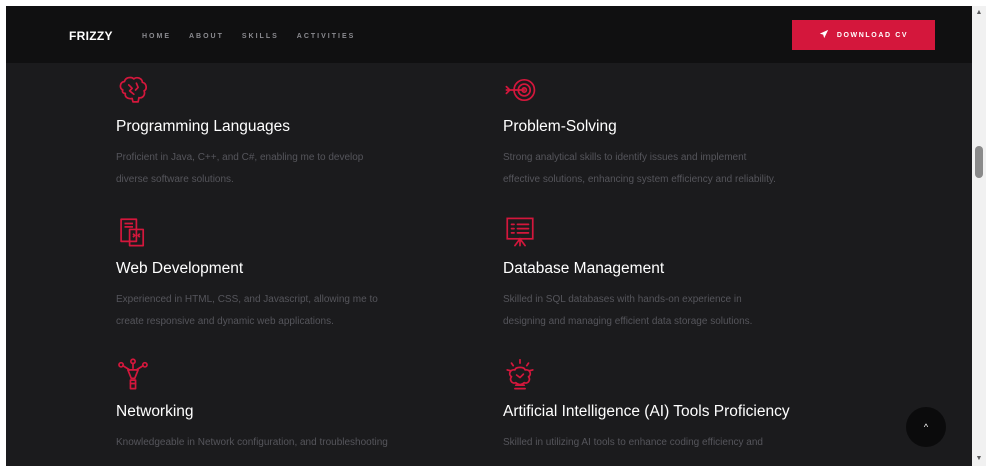  I want to click on scroll-down-arrow-icon: ▼, so click(979, 459).